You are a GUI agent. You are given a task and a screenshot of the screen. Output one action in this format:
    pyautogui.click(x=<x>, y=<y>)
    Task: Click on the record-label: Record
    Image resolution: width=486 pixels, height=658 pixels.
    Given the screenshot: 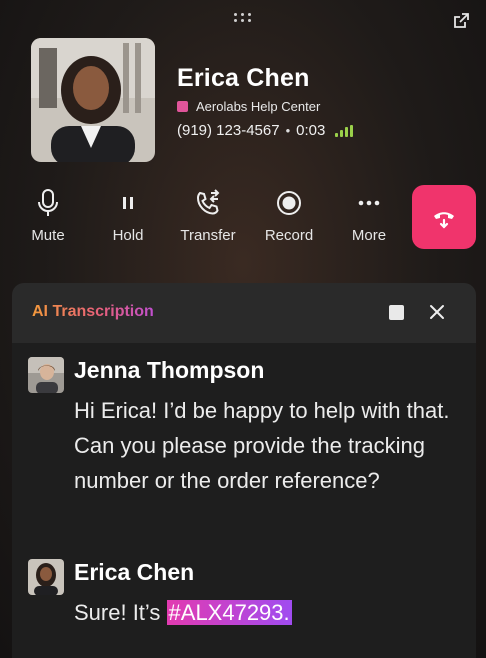 What is the action you would take?
    pyautogui.click(x=289, y=235)
    